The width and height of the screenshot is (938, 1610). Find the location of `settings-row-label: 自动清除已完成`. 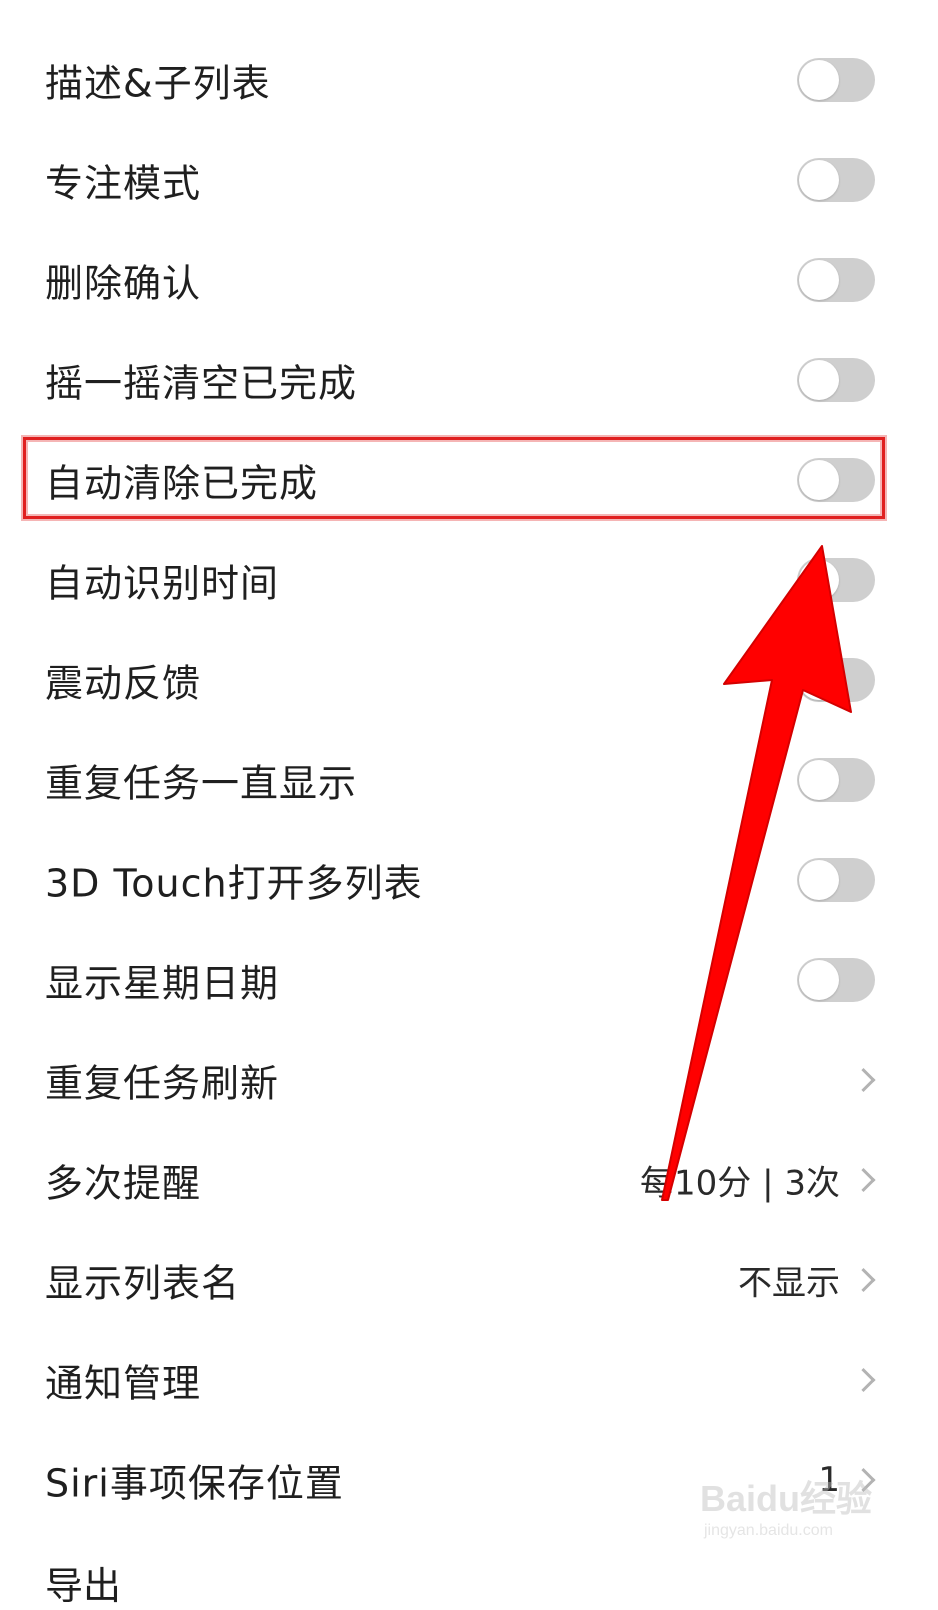

settings-row-label: 自动清除已完成 is located at coordinates (182, 483).